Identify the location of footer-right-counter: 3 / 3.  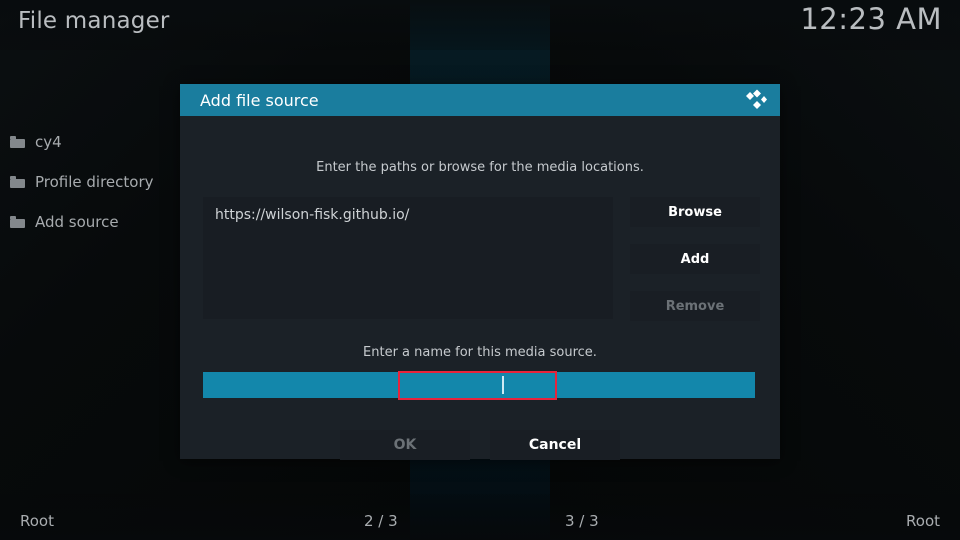
(582, 521).